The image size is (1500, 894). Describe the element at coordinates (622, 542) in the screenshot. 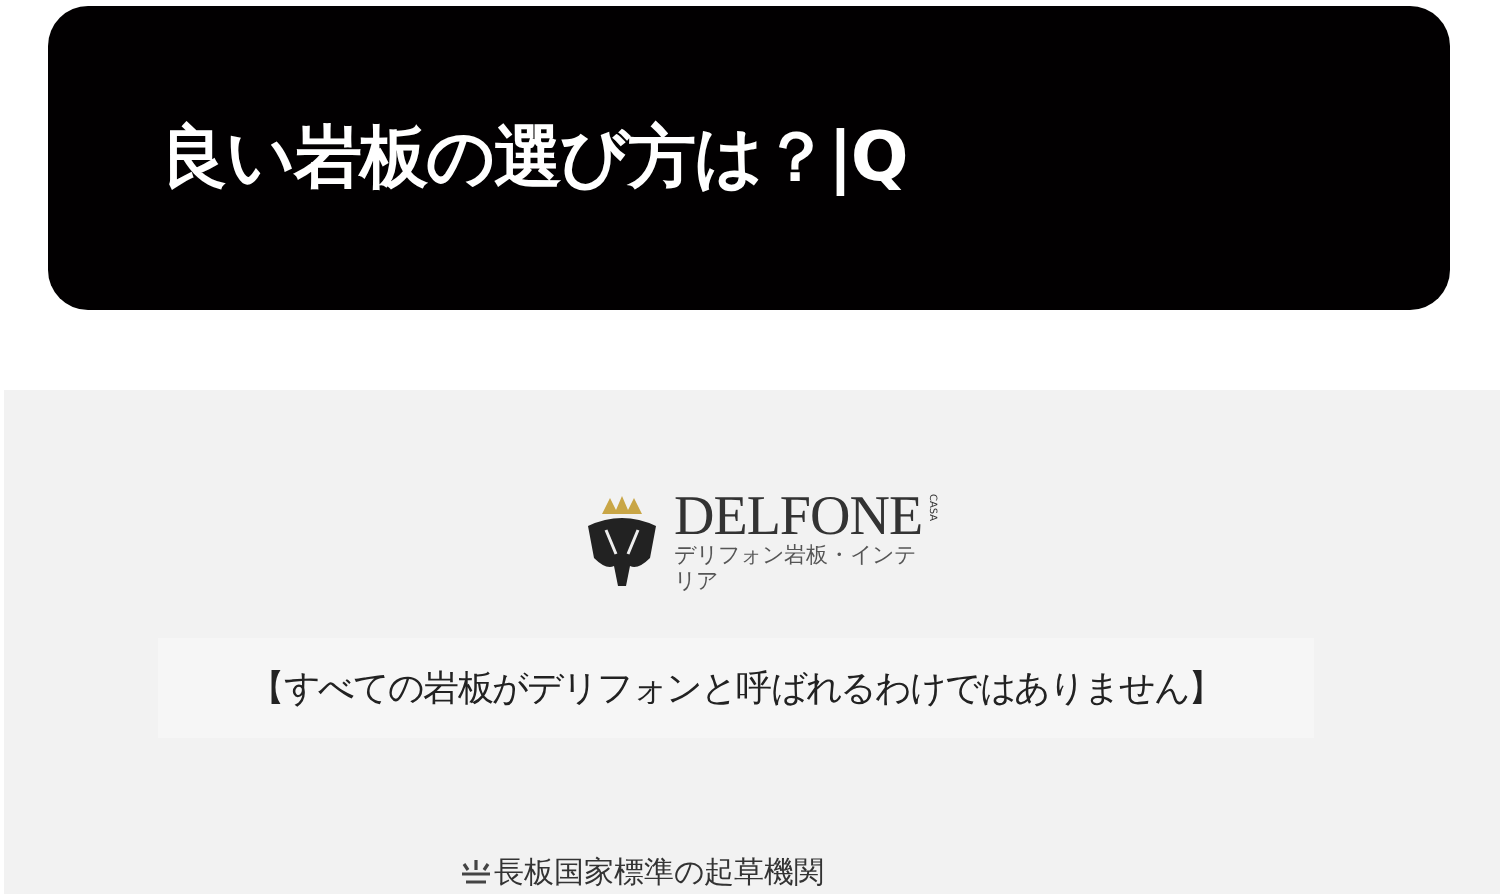

I see `elephant-crown-logo-icon` at that location.